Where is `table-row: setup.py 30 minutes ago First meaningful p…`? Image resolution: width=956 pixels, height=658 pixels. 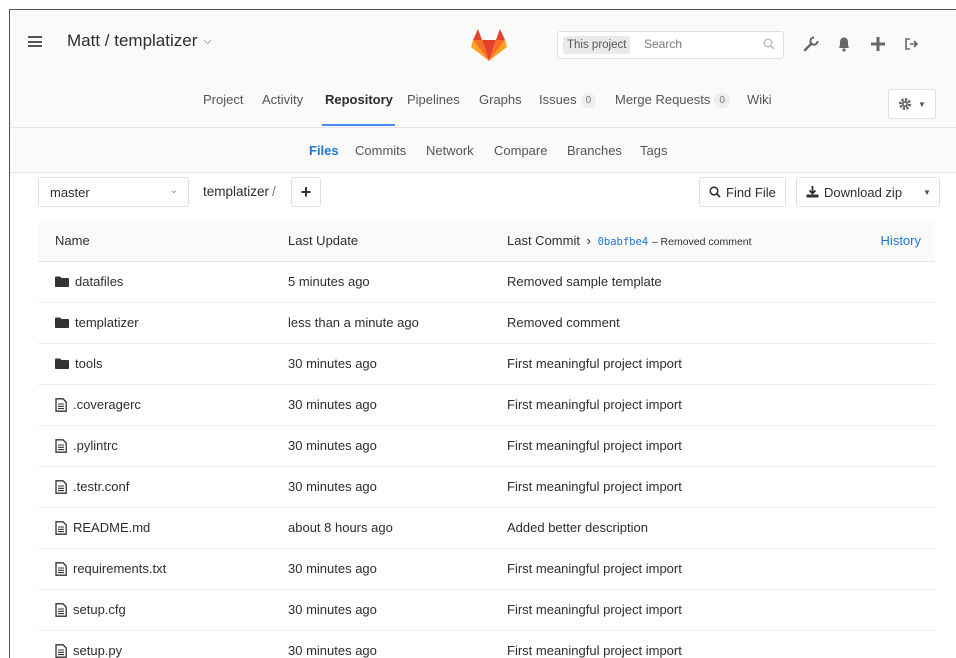 table-row: setup.py 30 minutes ago First meaningful p… is located at coordinates (486, 644).